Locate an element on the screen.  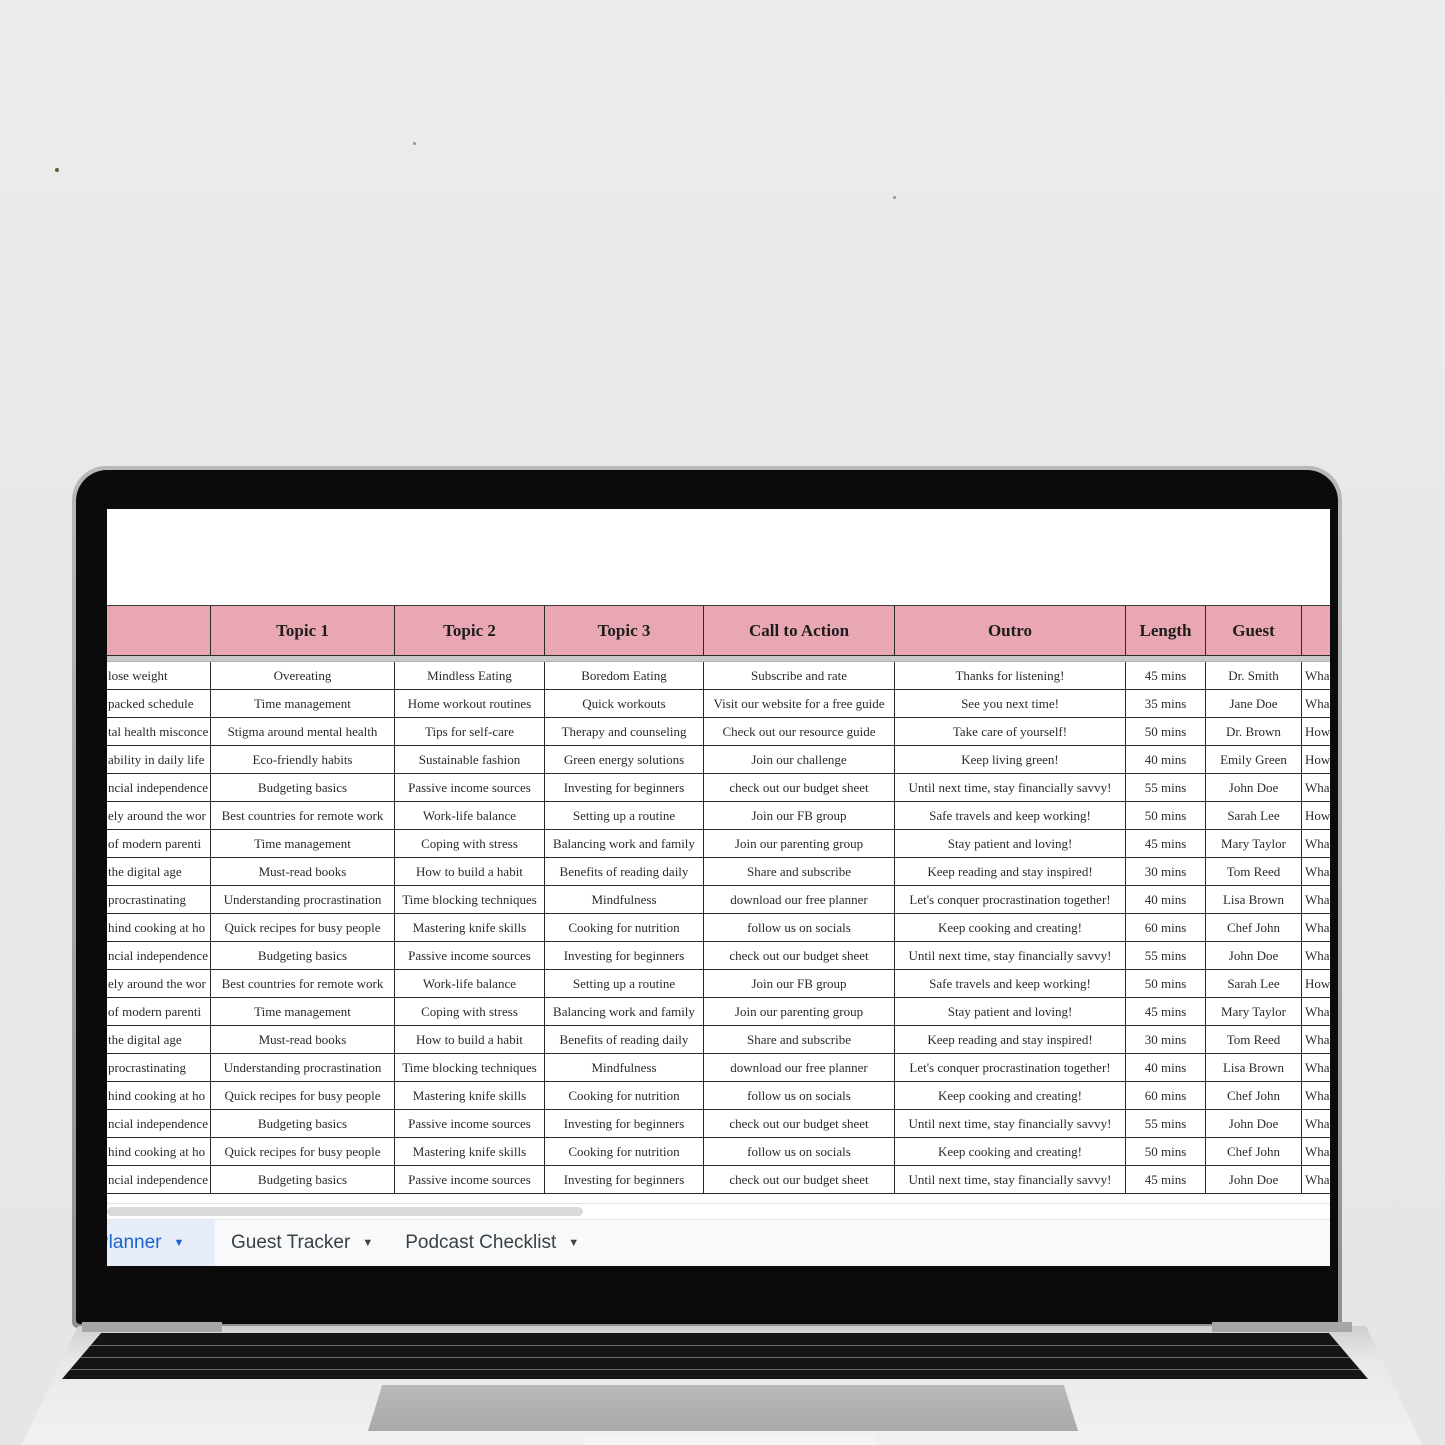
table-cell: Tom Reed is located at coordinates (1254, 1040).